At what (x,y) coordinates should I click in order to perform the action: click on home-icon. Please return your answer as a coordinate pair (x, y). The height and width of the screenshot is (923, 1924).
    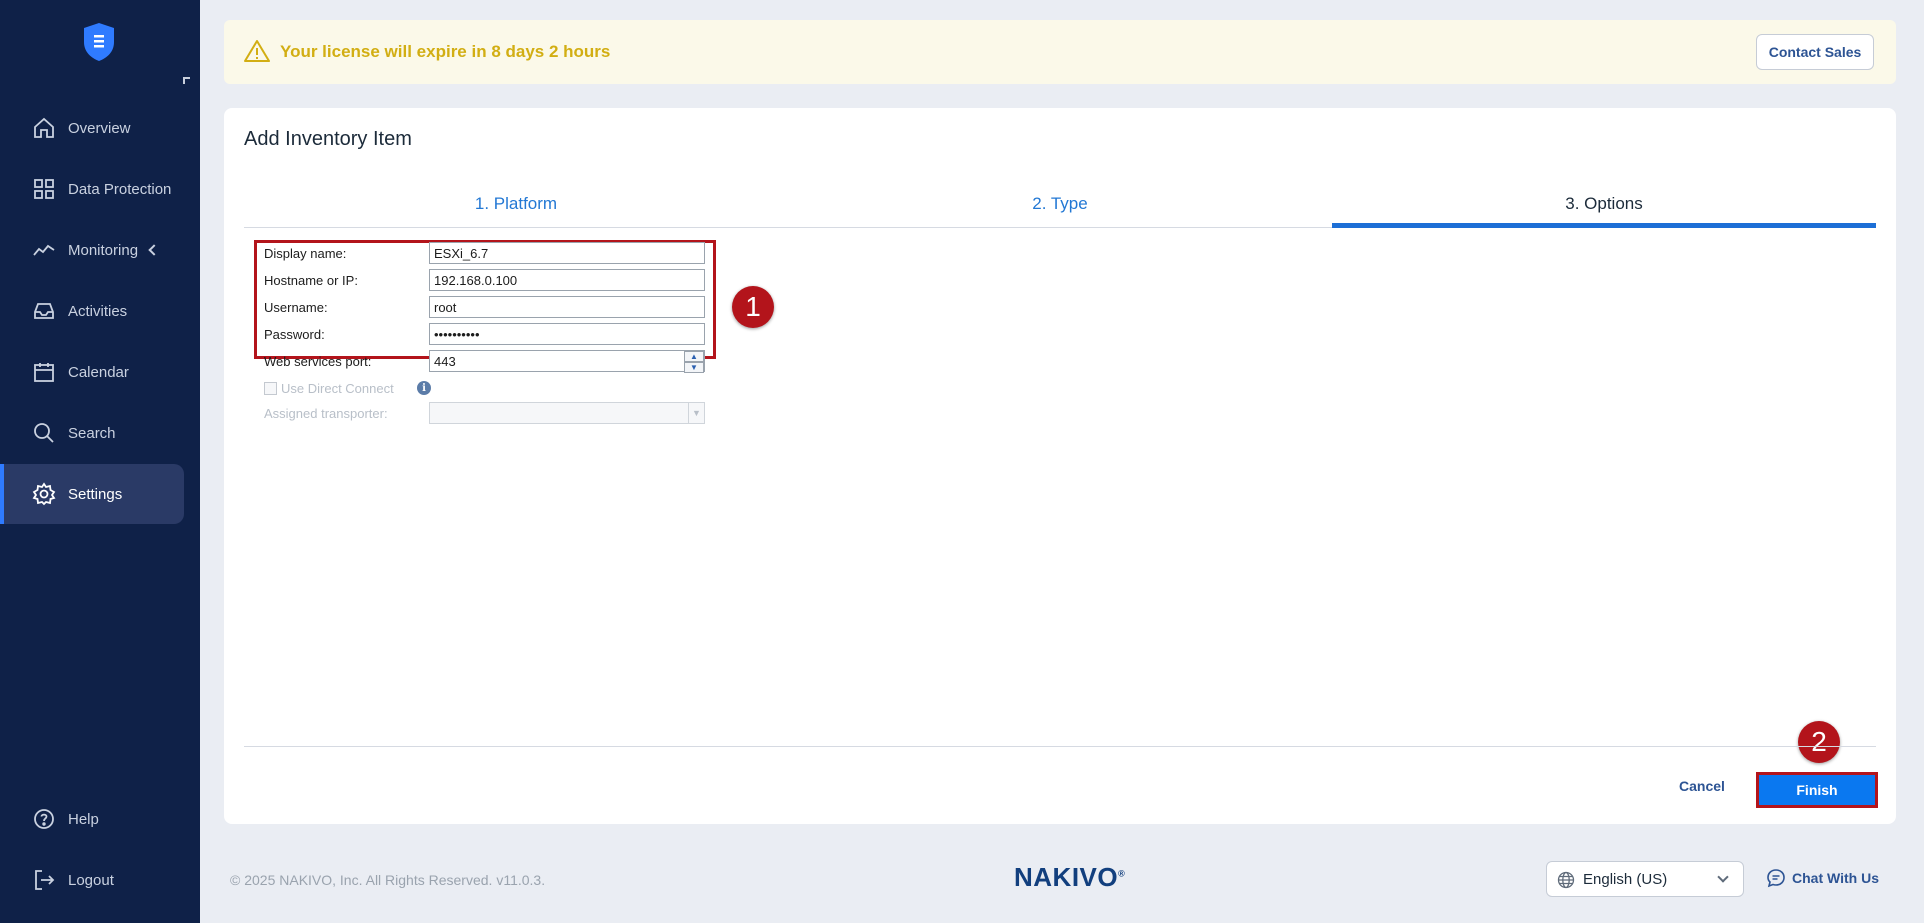
    Looking at the image, I should click on (44, 128).